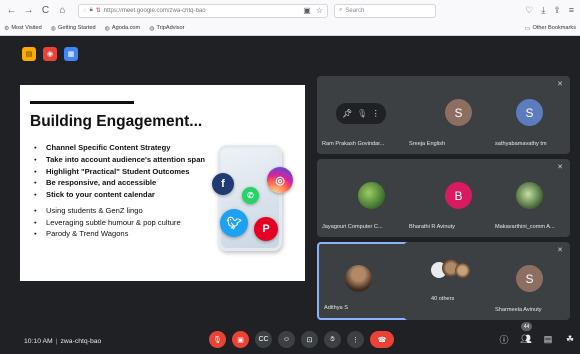 The width and height of the screenshot is (580, 354). I want to click on permissions-icon: ⇅, so click(98, 11).